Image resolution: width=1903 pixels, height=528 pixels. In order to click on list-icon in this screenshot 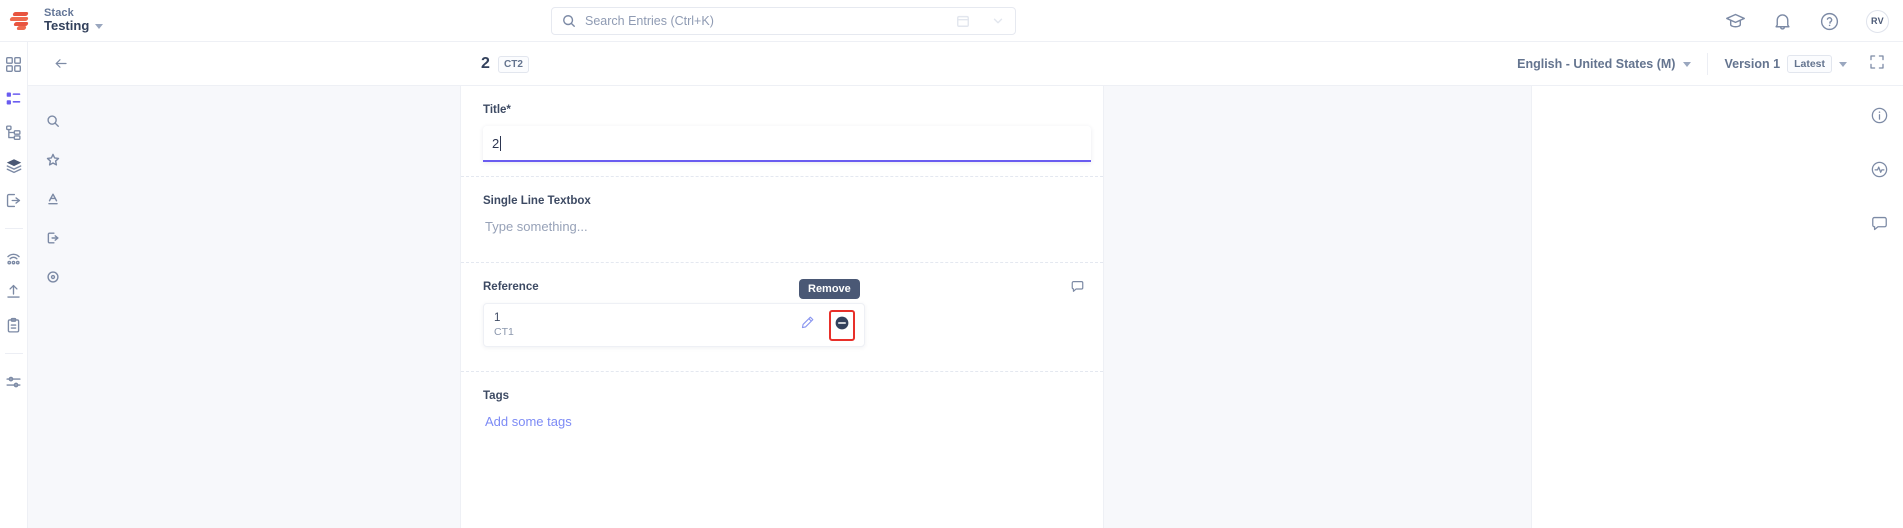, I will do `click(13, 98)`.